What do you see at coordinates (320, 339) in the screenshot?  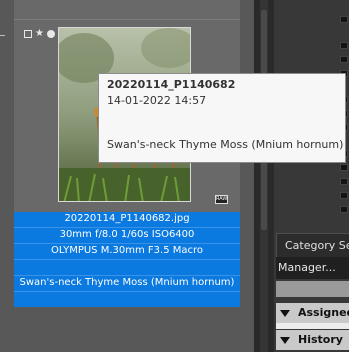 I see `section-label: History` at bounding box center [320, 339].